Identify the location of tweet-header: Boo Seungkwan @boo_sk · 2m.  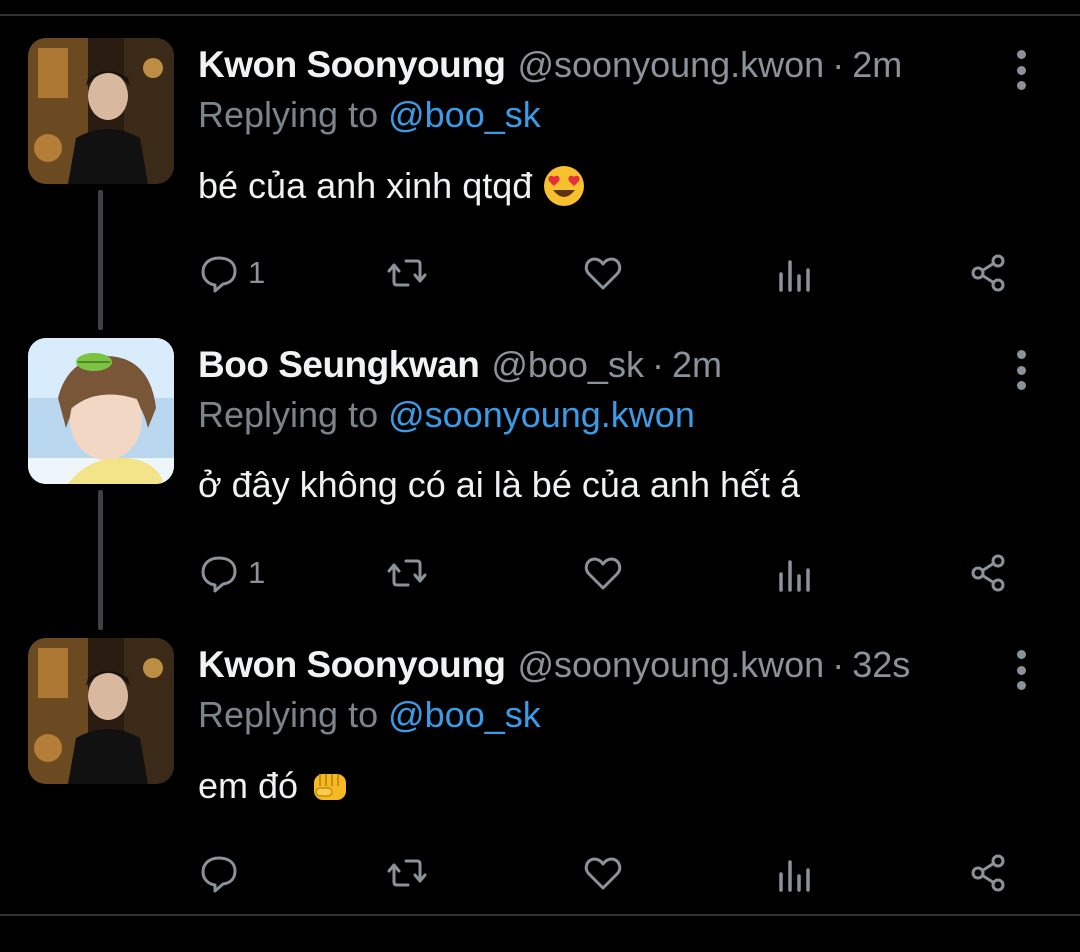
(460, 370).